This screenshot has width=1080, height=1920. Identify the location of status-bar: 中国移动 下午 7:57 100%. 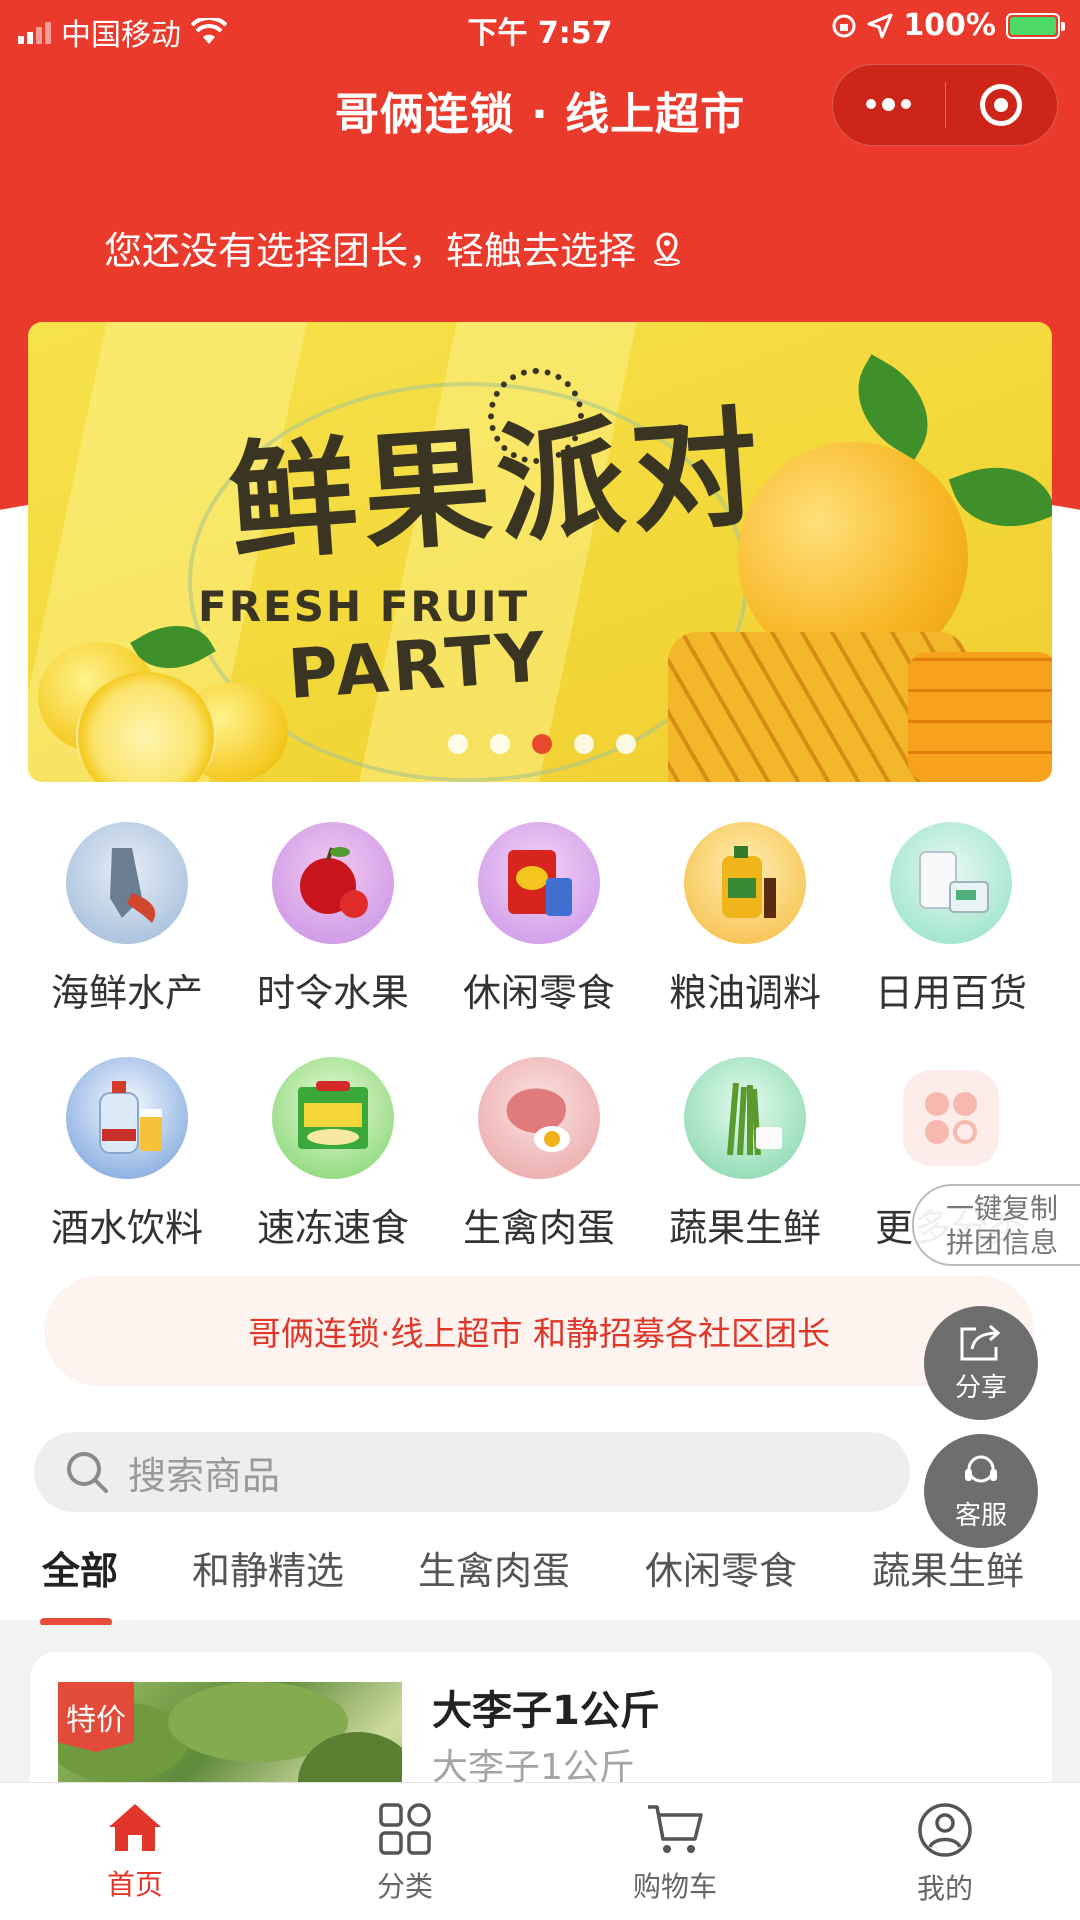
(540, 28).